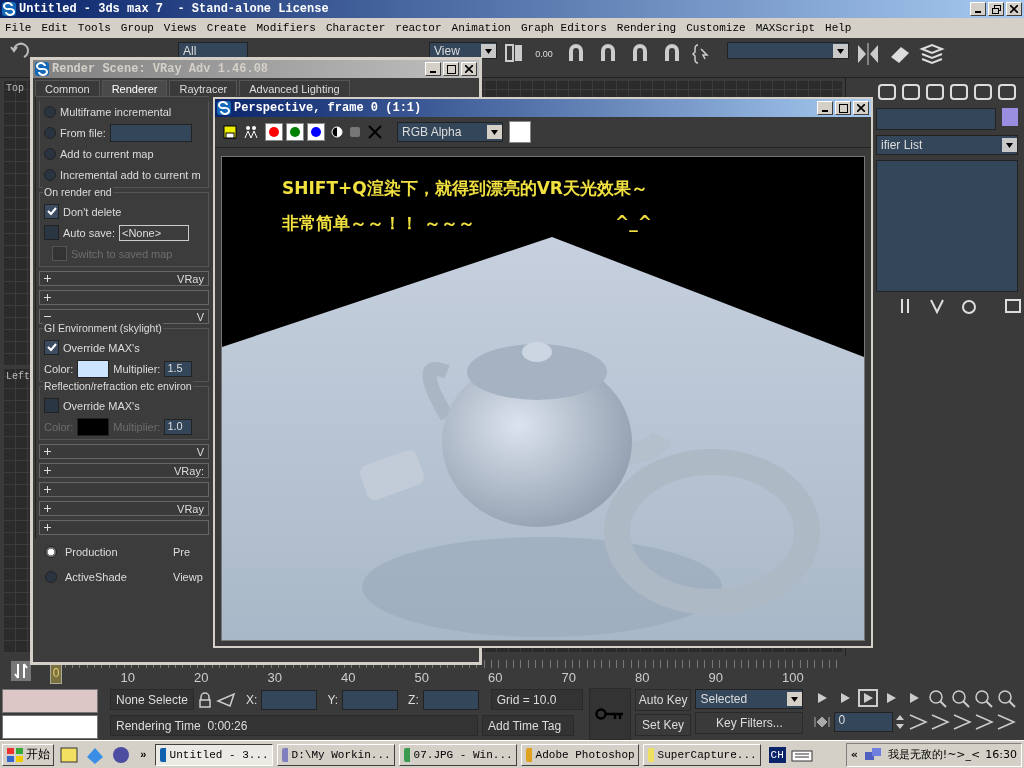  What do you see at coordinates (838, 28) in the screenshot?
I see `menu-item: Help` at bounding box center [838, 28].